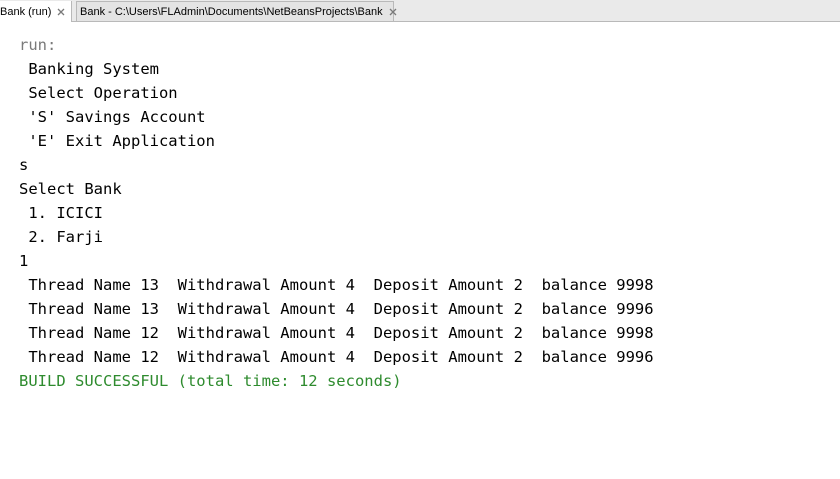 This screenshot has height=479, width=840. What do you see at coordinates (61, 213) in the screenshot?
I see `console-line: 1. ICICI` at bounding box center [61, 213].